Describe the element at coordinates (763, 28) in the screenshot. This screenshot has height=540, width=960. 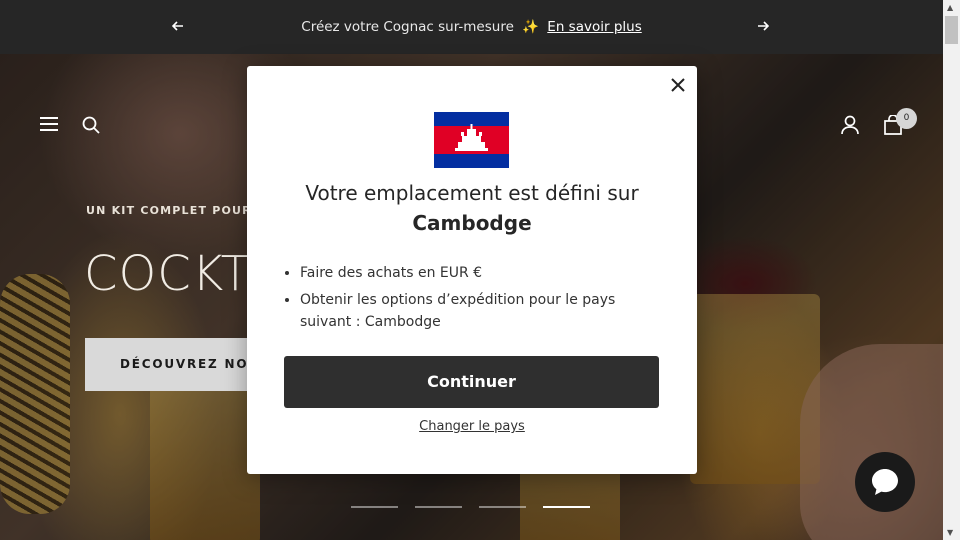
I see `arrow-right-icon` at that location.